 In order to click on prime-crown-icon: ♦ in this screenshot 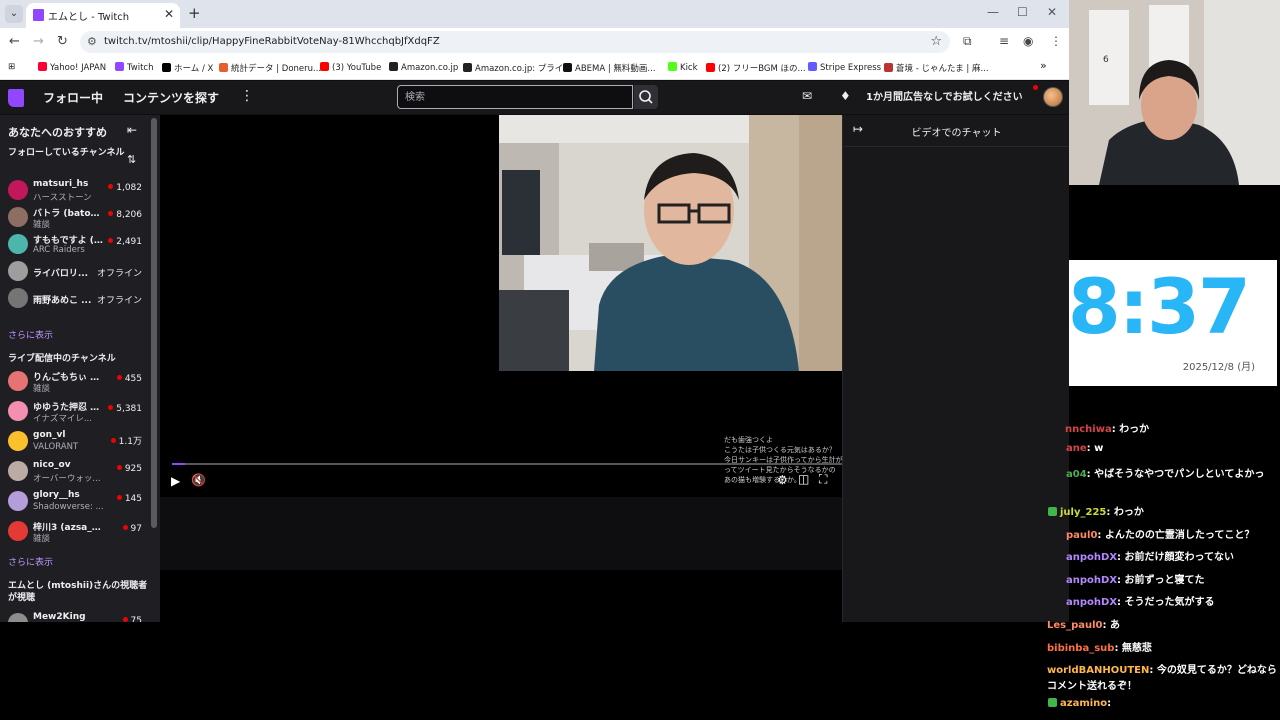, I will do `click(845, 96)`.